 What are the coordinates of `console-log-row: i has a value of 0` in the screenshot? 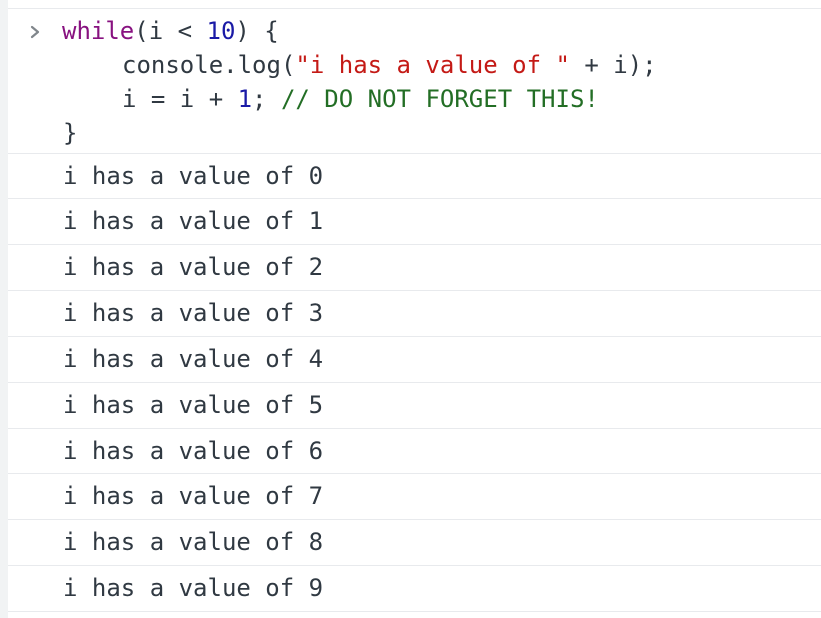 It's located at (414, 175).